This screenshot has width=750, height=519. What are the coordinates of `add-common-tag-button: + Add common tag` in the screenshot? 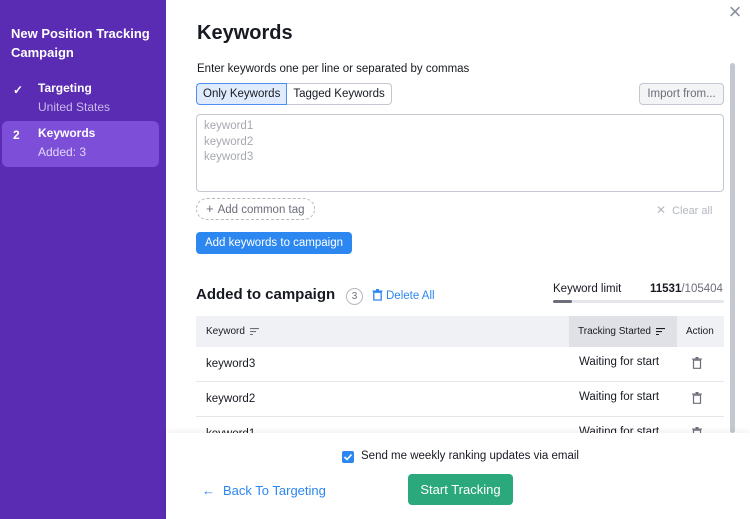 It's located at (255, 209).